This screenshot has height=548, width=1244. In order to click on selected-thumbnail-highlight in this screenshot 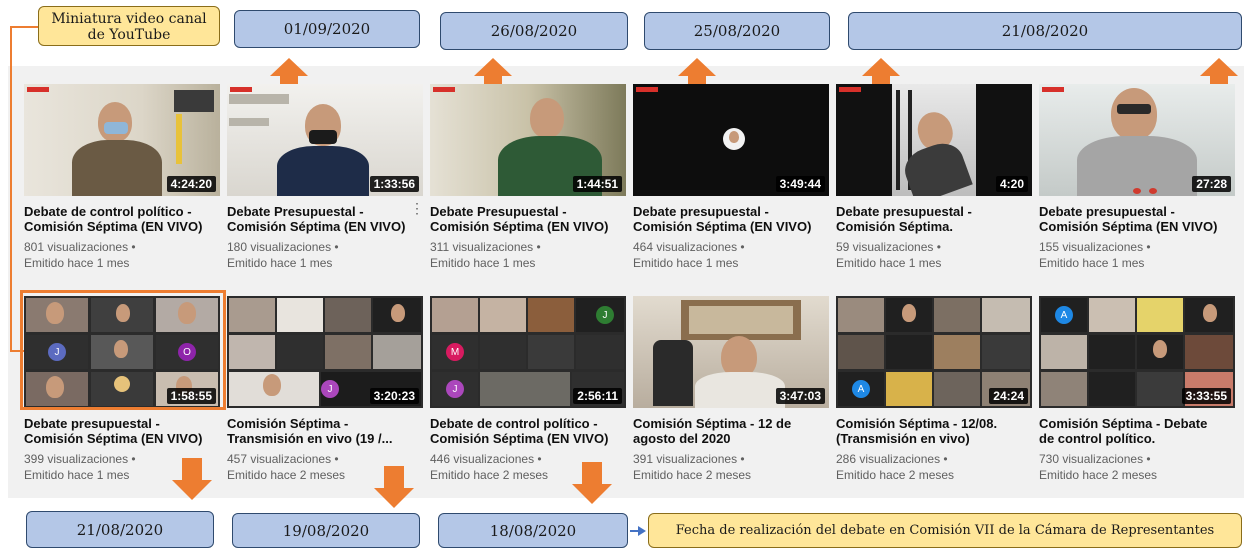, I will do `click(123, 350)`.